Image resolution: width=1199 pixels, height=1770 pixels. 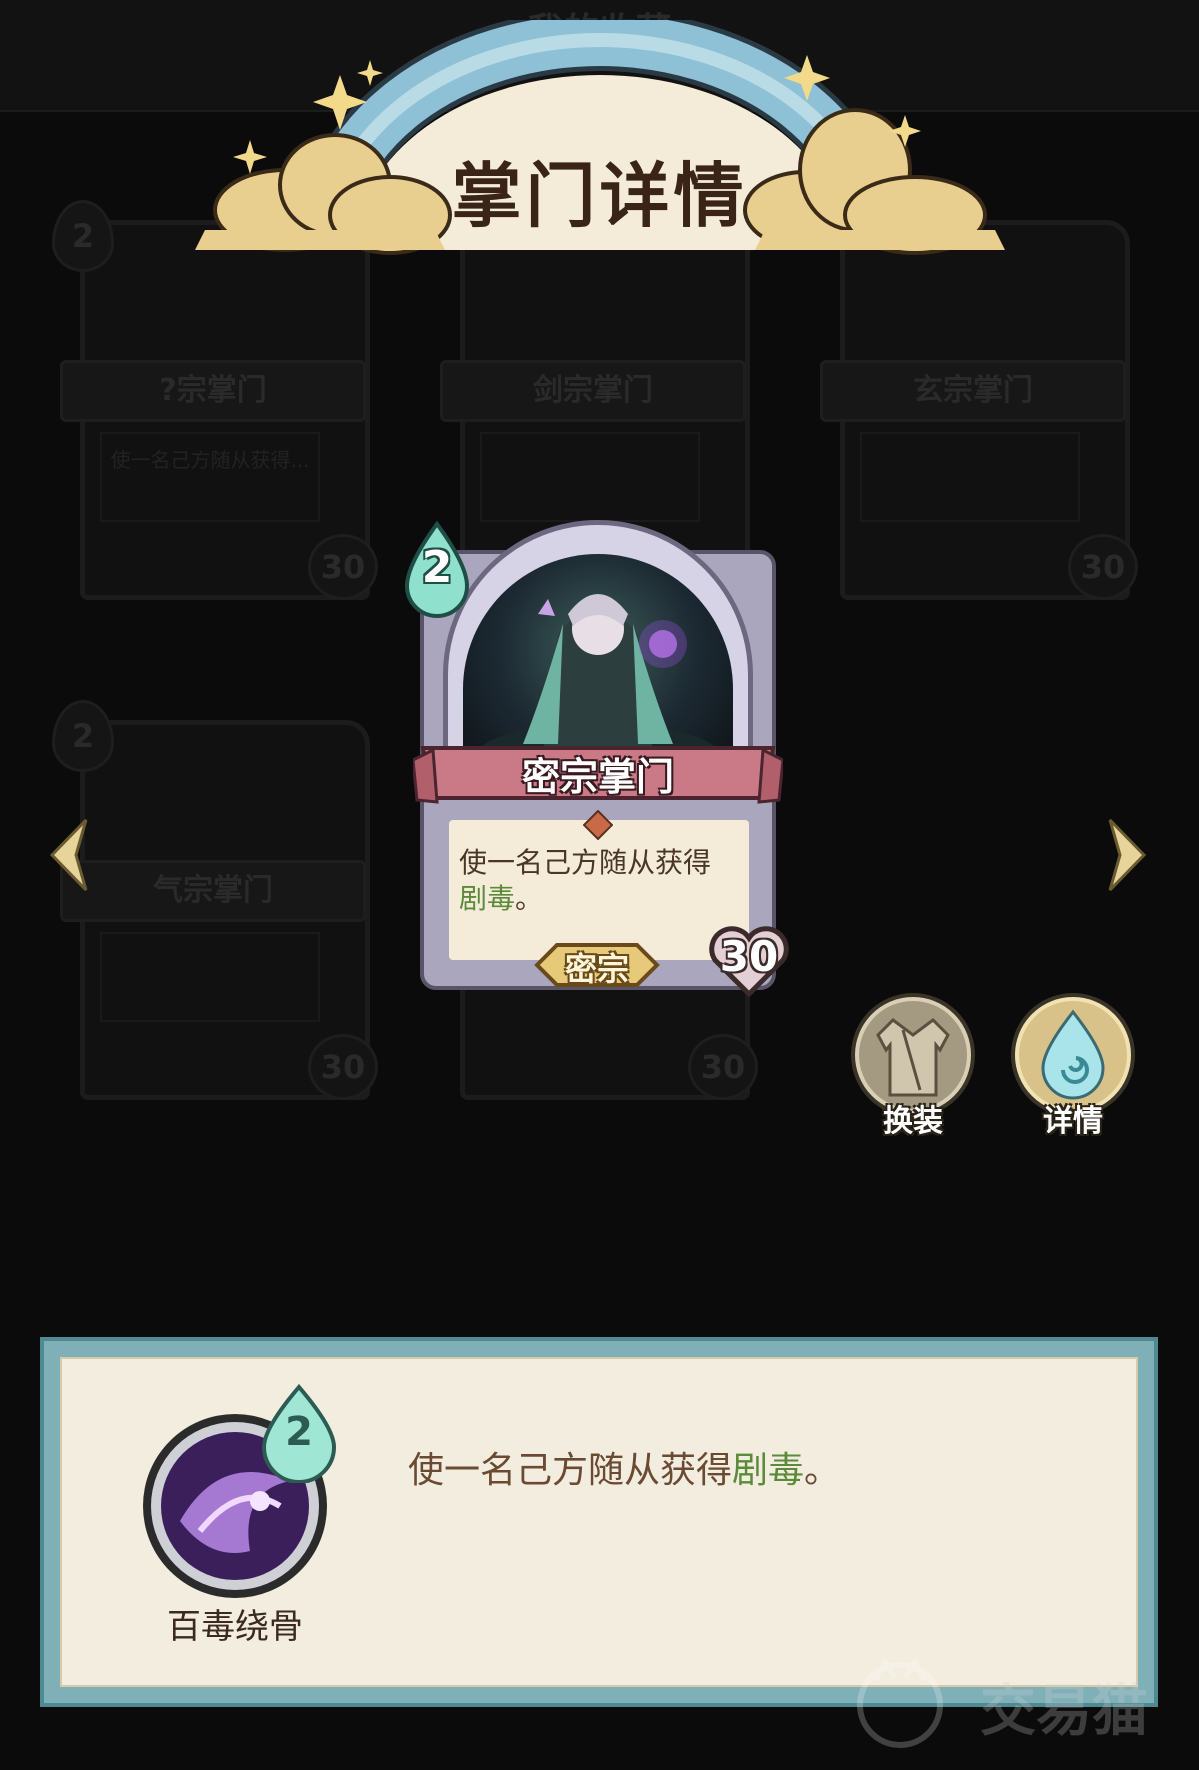 I want to click on page-title: 掌门详情, so click(x=599, y=196).